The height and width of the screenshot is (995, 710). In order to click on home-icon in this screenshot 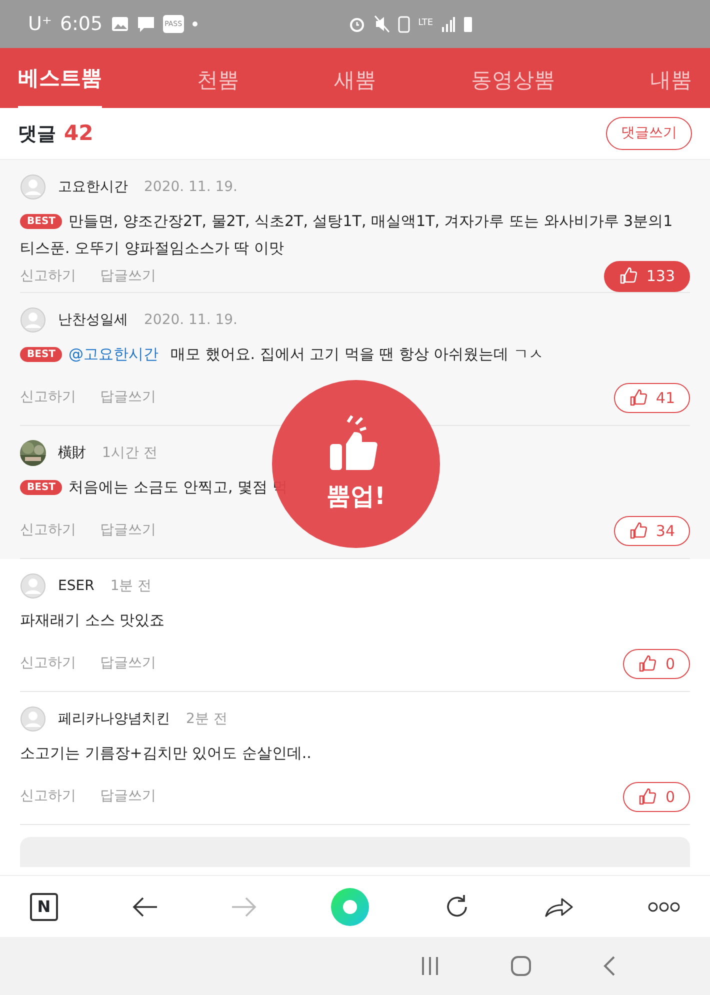, I will do `click(521, 966)`.